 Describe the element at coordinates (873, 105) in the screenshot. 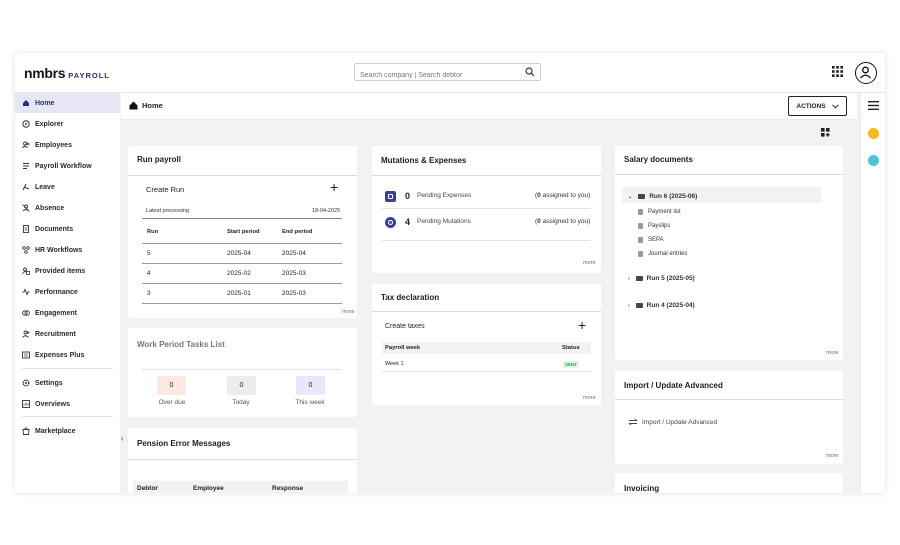

I see `menu-icon` at that location.